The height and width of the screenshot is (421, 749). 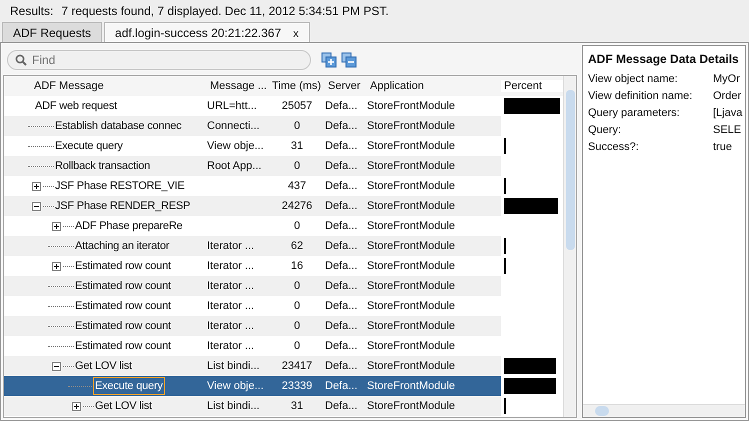 What do you see at coordinates (297, 386) in the screenshot?
I see `time-text: 23339` at bounding box center [297, 386].